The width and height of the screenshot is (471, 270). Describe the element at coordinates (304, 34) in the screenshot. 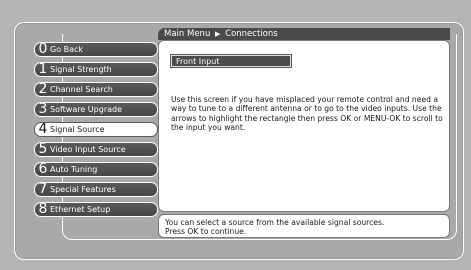

I see `breadcrumb: Main Menu ▶ Connections` at that location.